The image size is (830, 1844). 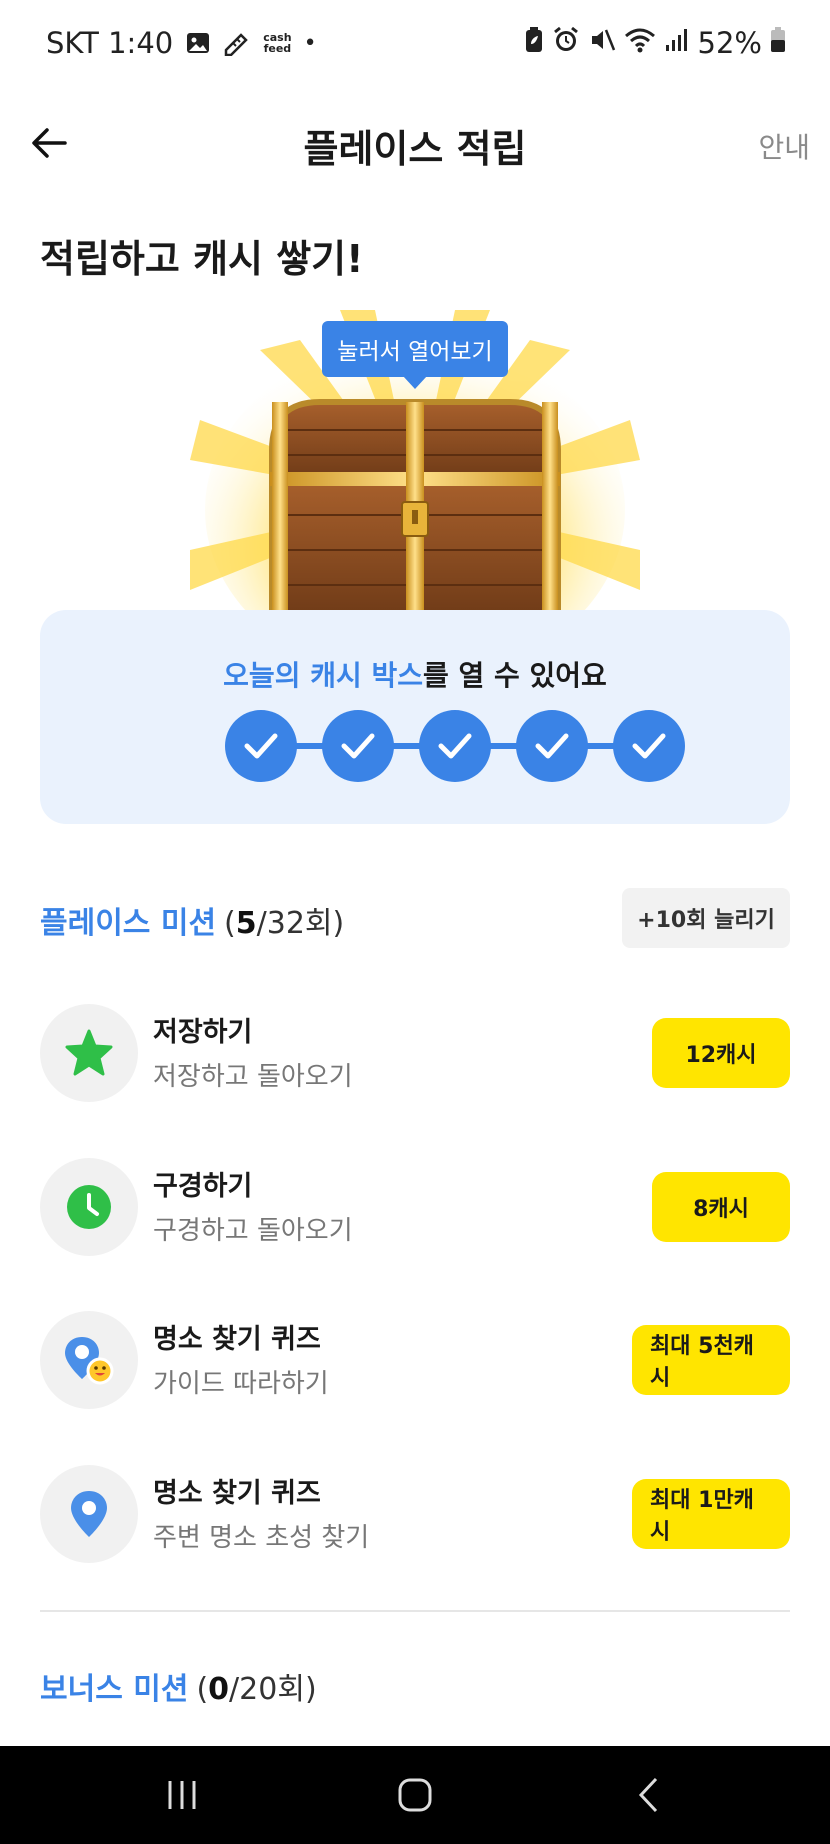 I want to click on info-link: 안내, so click(x=784, y=146).